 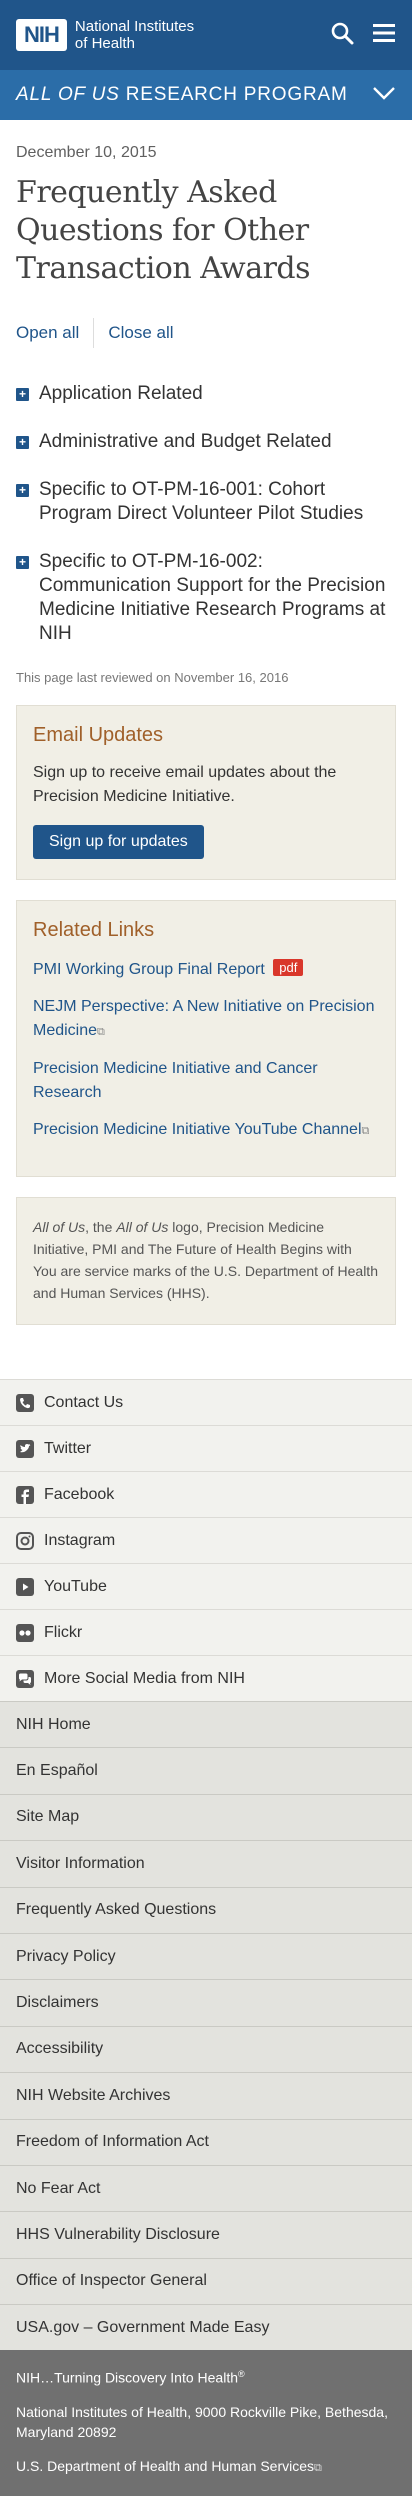 What do you see at coordinates (182, 95) in the screenshot?
I see `program-title: ALL OF US RESEARCH PROGRAM` at bounding box center [182, 95].